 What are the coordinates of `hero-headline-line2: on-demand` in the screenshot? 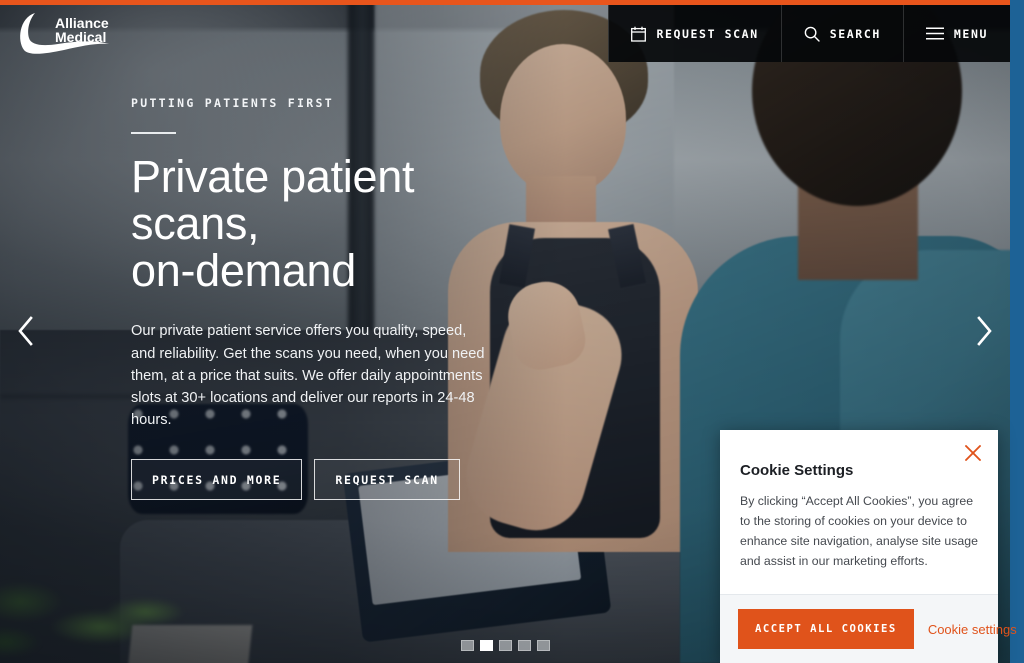 It's located at (243, 270).